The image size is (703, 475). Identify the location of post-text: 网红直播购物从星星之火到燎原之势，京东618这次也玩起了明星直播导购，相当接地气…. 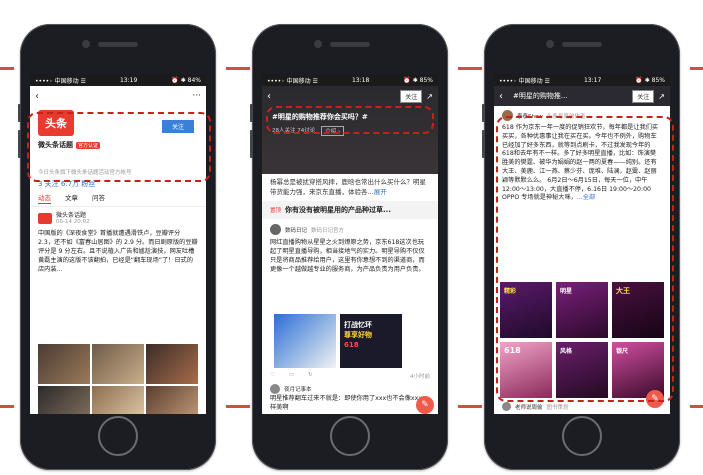
(347, 256).